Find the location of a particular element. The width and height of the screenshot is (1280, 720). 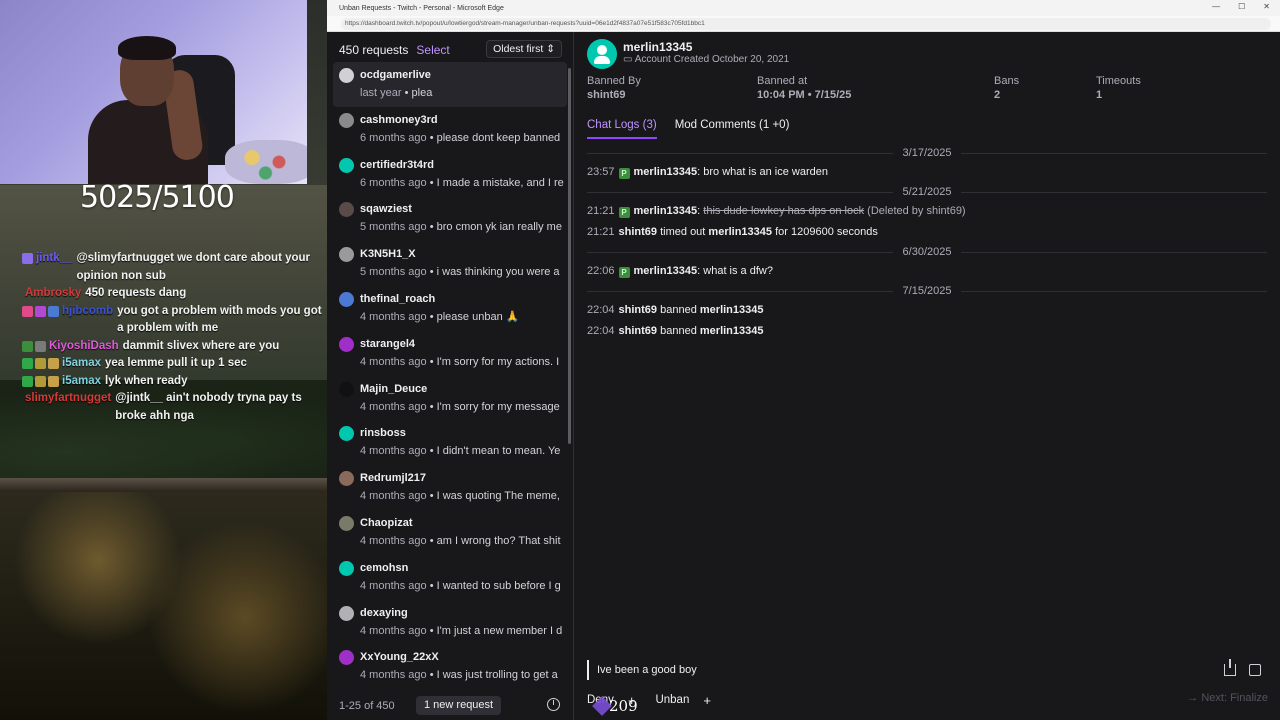

request-preview: 5 months ago • i was thinking you were a is located at coordinates (463, 272).